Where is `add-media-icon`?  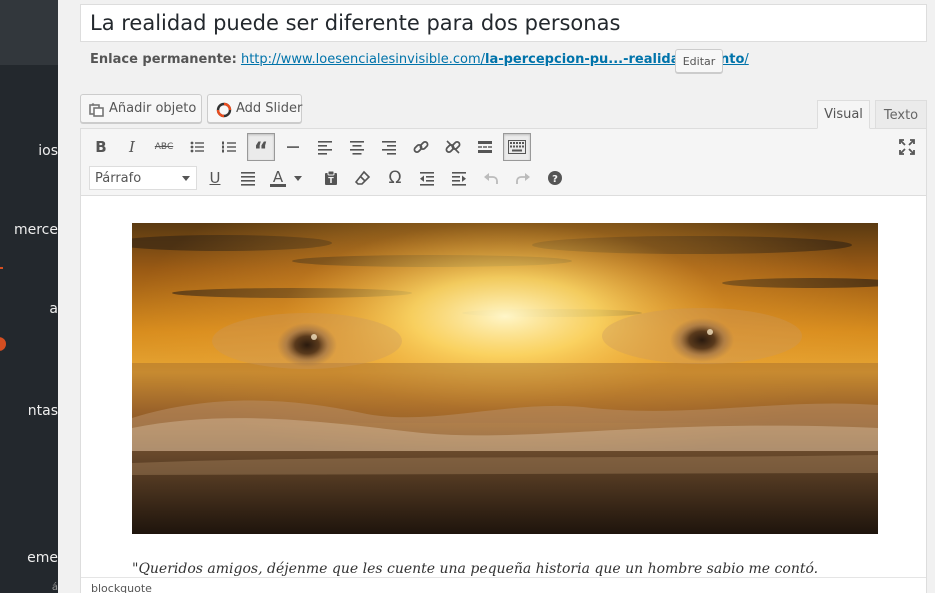
add-media-icon is located at coordinates (96, 109).